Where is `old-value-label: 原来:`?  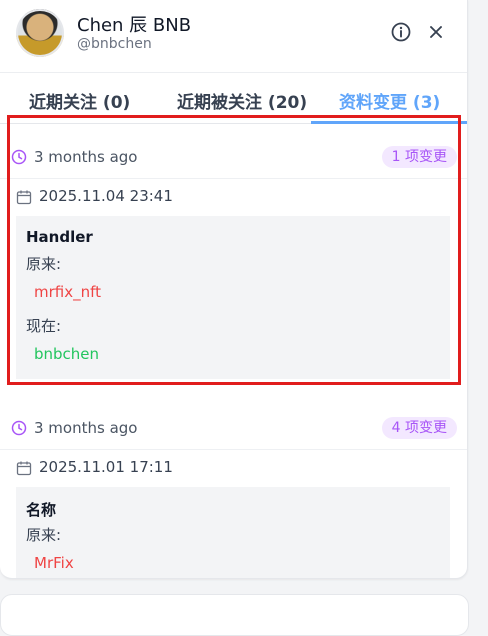 old-value-label: 原来: is located at coordinates (44, 535).